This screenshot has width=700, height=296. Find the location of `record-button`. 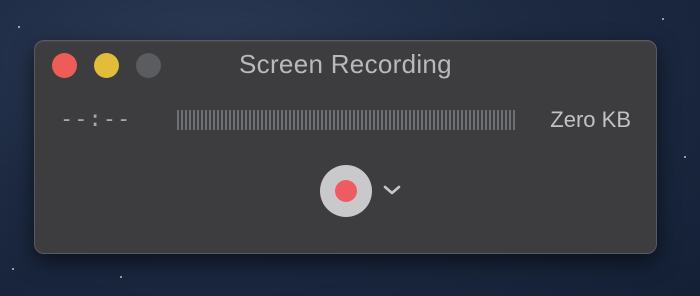

record-button is located at coordinates (346, 191).